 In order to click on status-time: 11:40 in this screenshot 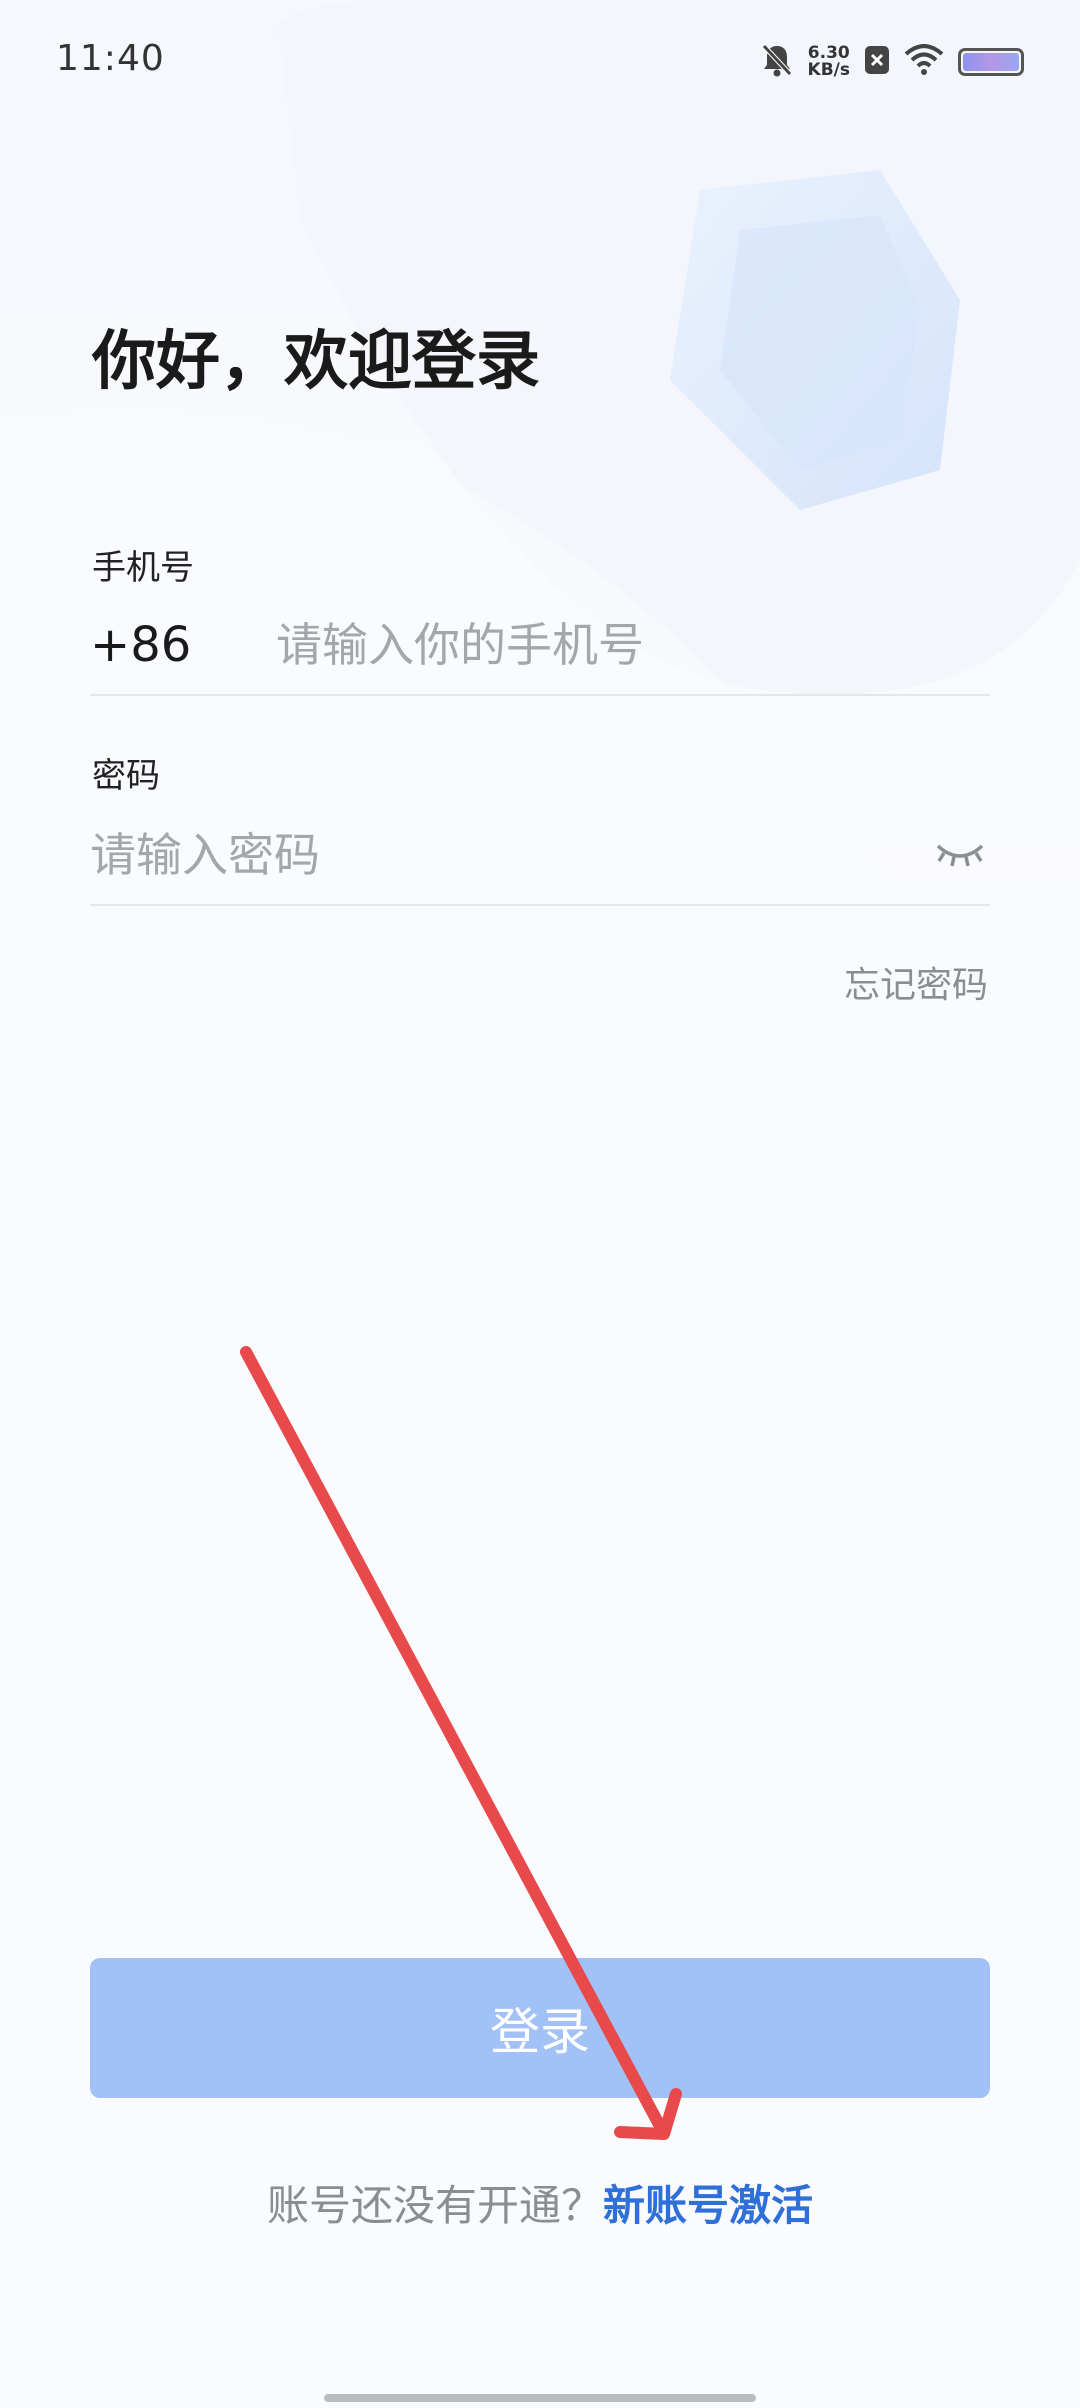, I will do `click(110, 58)`.